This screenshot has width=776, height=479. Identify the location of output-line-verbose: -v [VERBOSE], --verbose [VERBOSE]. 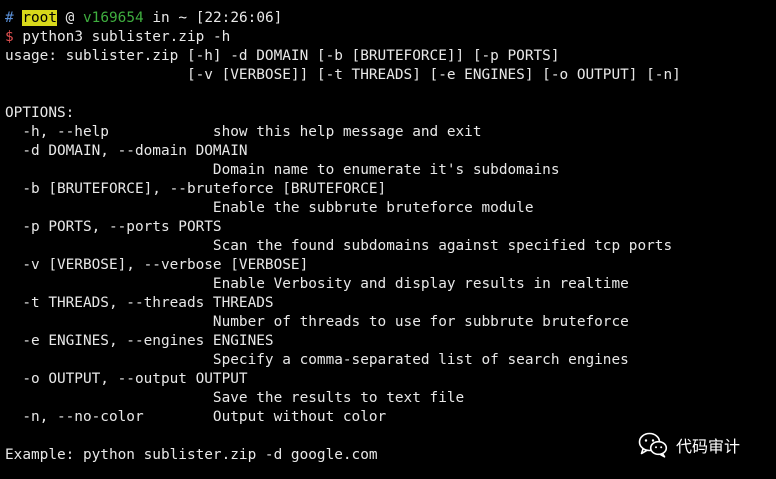
(157, 265).